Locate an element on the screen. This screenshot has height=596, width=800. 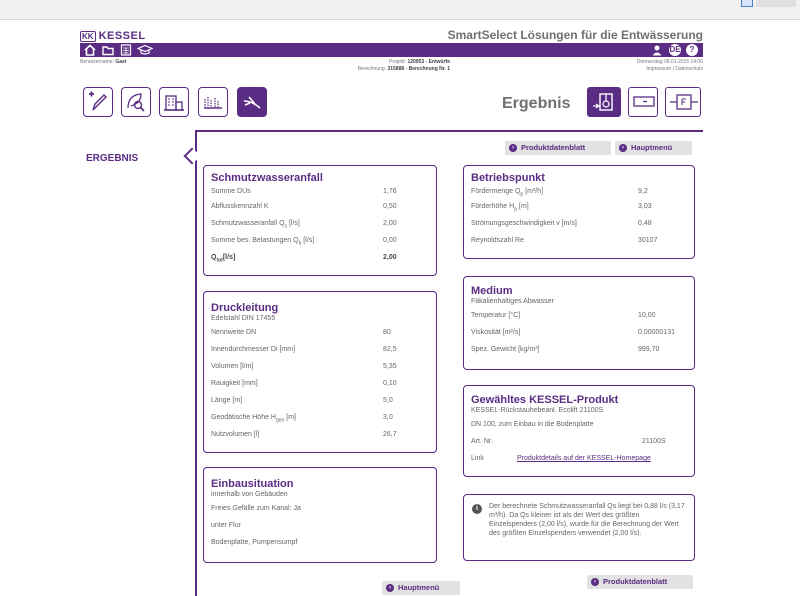
produkt-art-row: Art. Nr. 21100S is located at coordinates (579, 441).